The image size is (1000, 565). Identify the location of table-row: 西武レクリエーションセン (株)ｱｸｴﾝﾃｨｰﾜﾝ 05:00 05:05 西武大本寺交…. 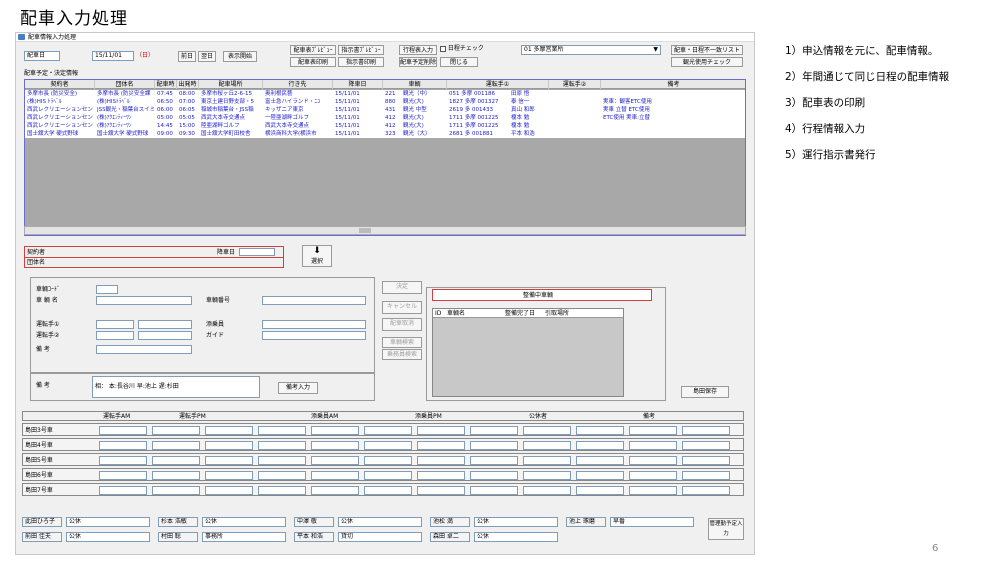
(385, 118).